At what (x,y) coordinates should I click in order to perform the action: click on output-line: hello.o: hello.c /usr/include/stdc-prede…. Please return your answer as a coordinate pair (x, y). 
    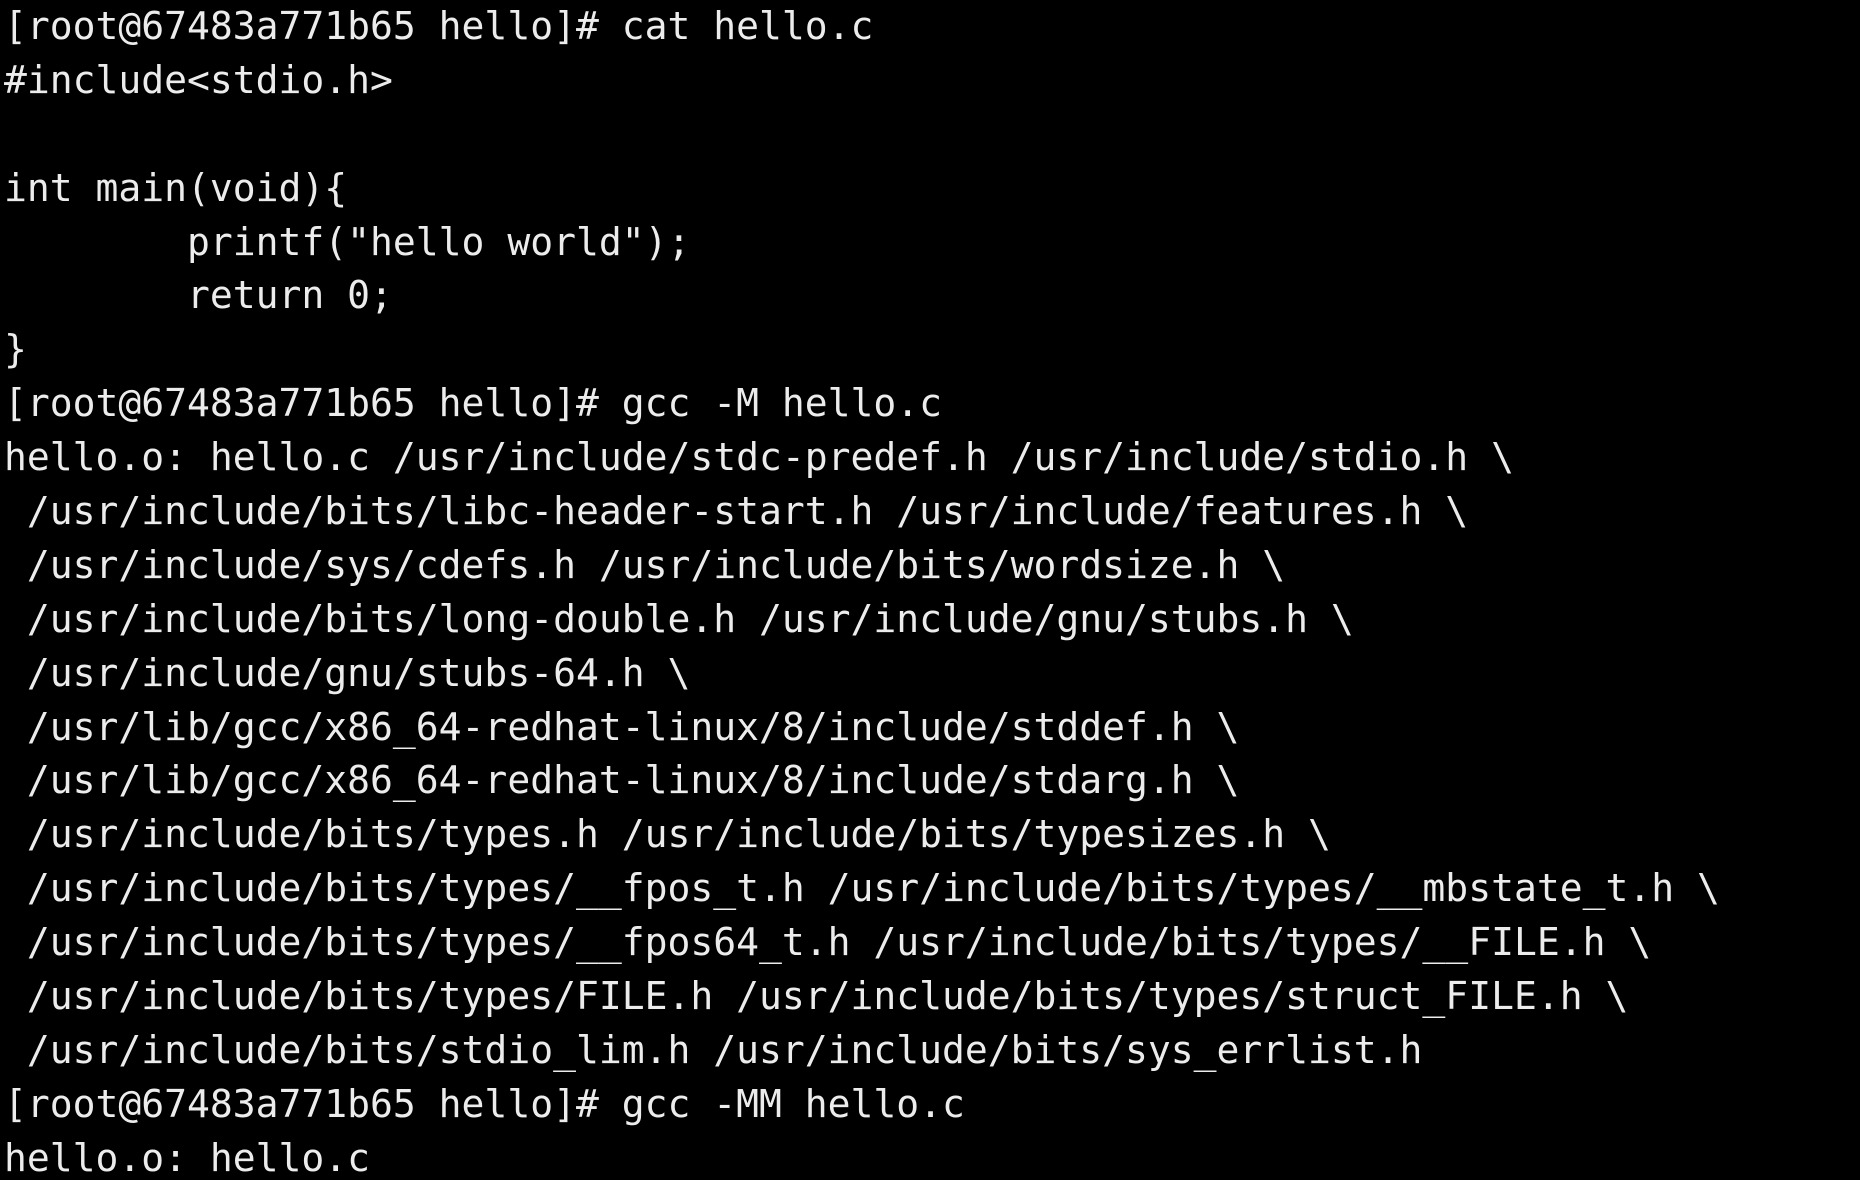
    Looking at the image, I should click on (759, 457).